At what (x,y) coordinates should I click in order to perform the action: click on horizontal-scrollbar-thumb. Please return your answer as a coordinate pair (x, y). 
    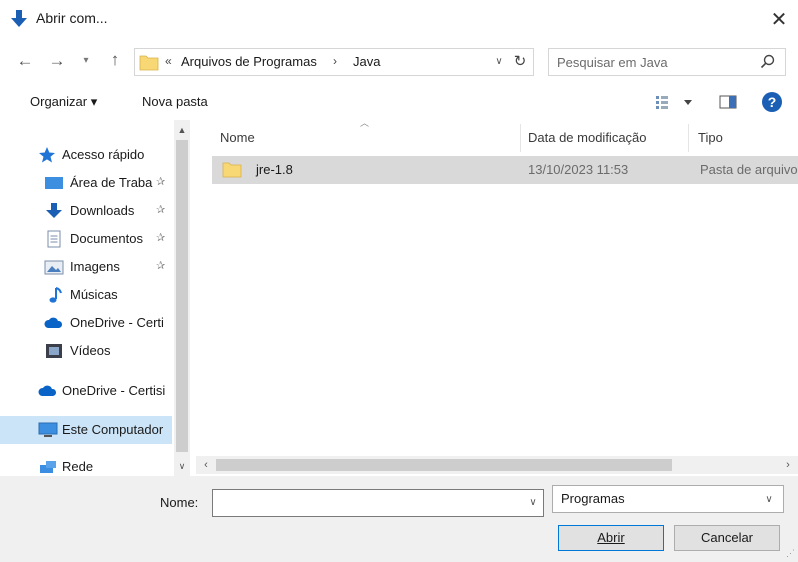
    Looking at the image, I should click on (444, 465).